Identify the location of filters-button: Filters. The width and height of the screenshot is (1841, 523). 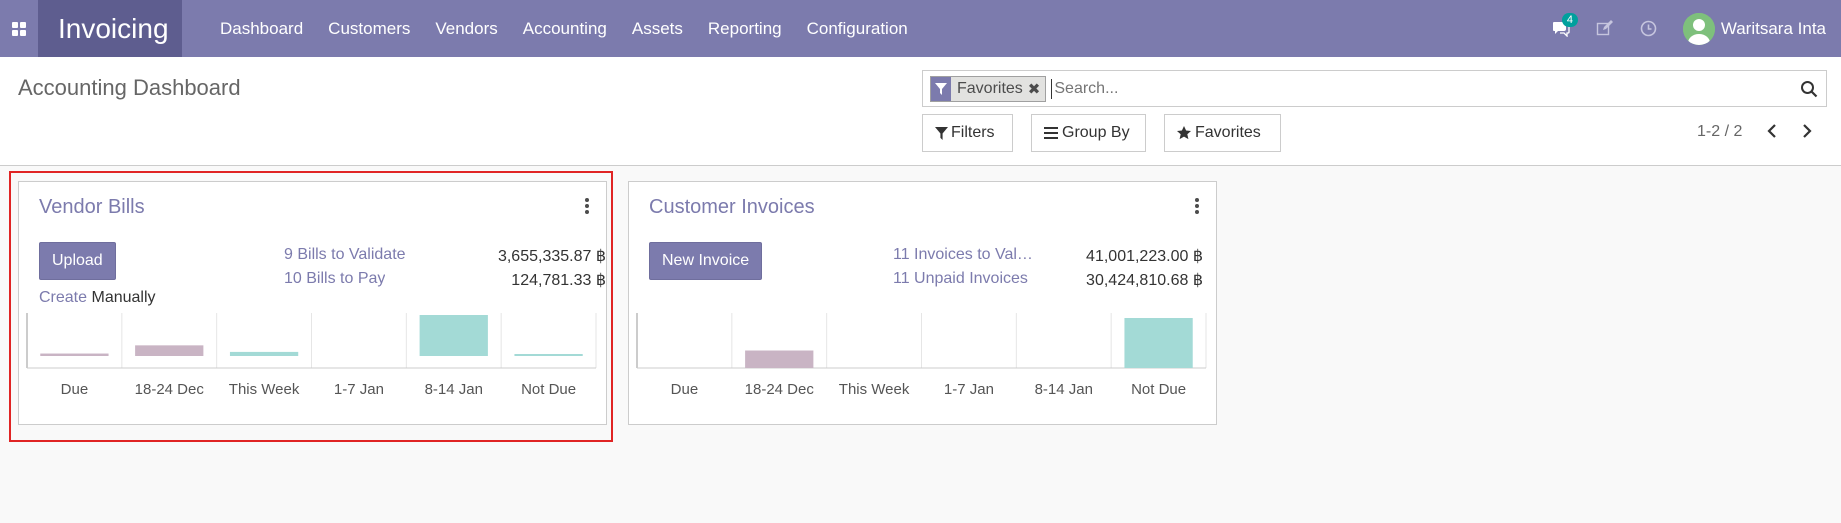
(967, 133).